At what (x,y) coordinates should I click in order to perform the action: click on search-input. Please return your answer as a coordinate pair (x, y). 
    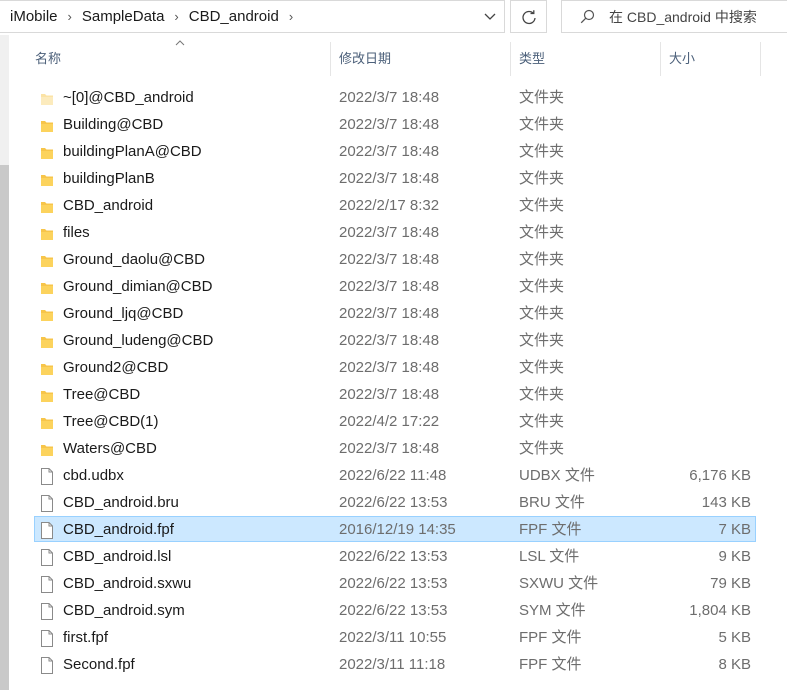
    Looking at the image, I should click on (694, 16).